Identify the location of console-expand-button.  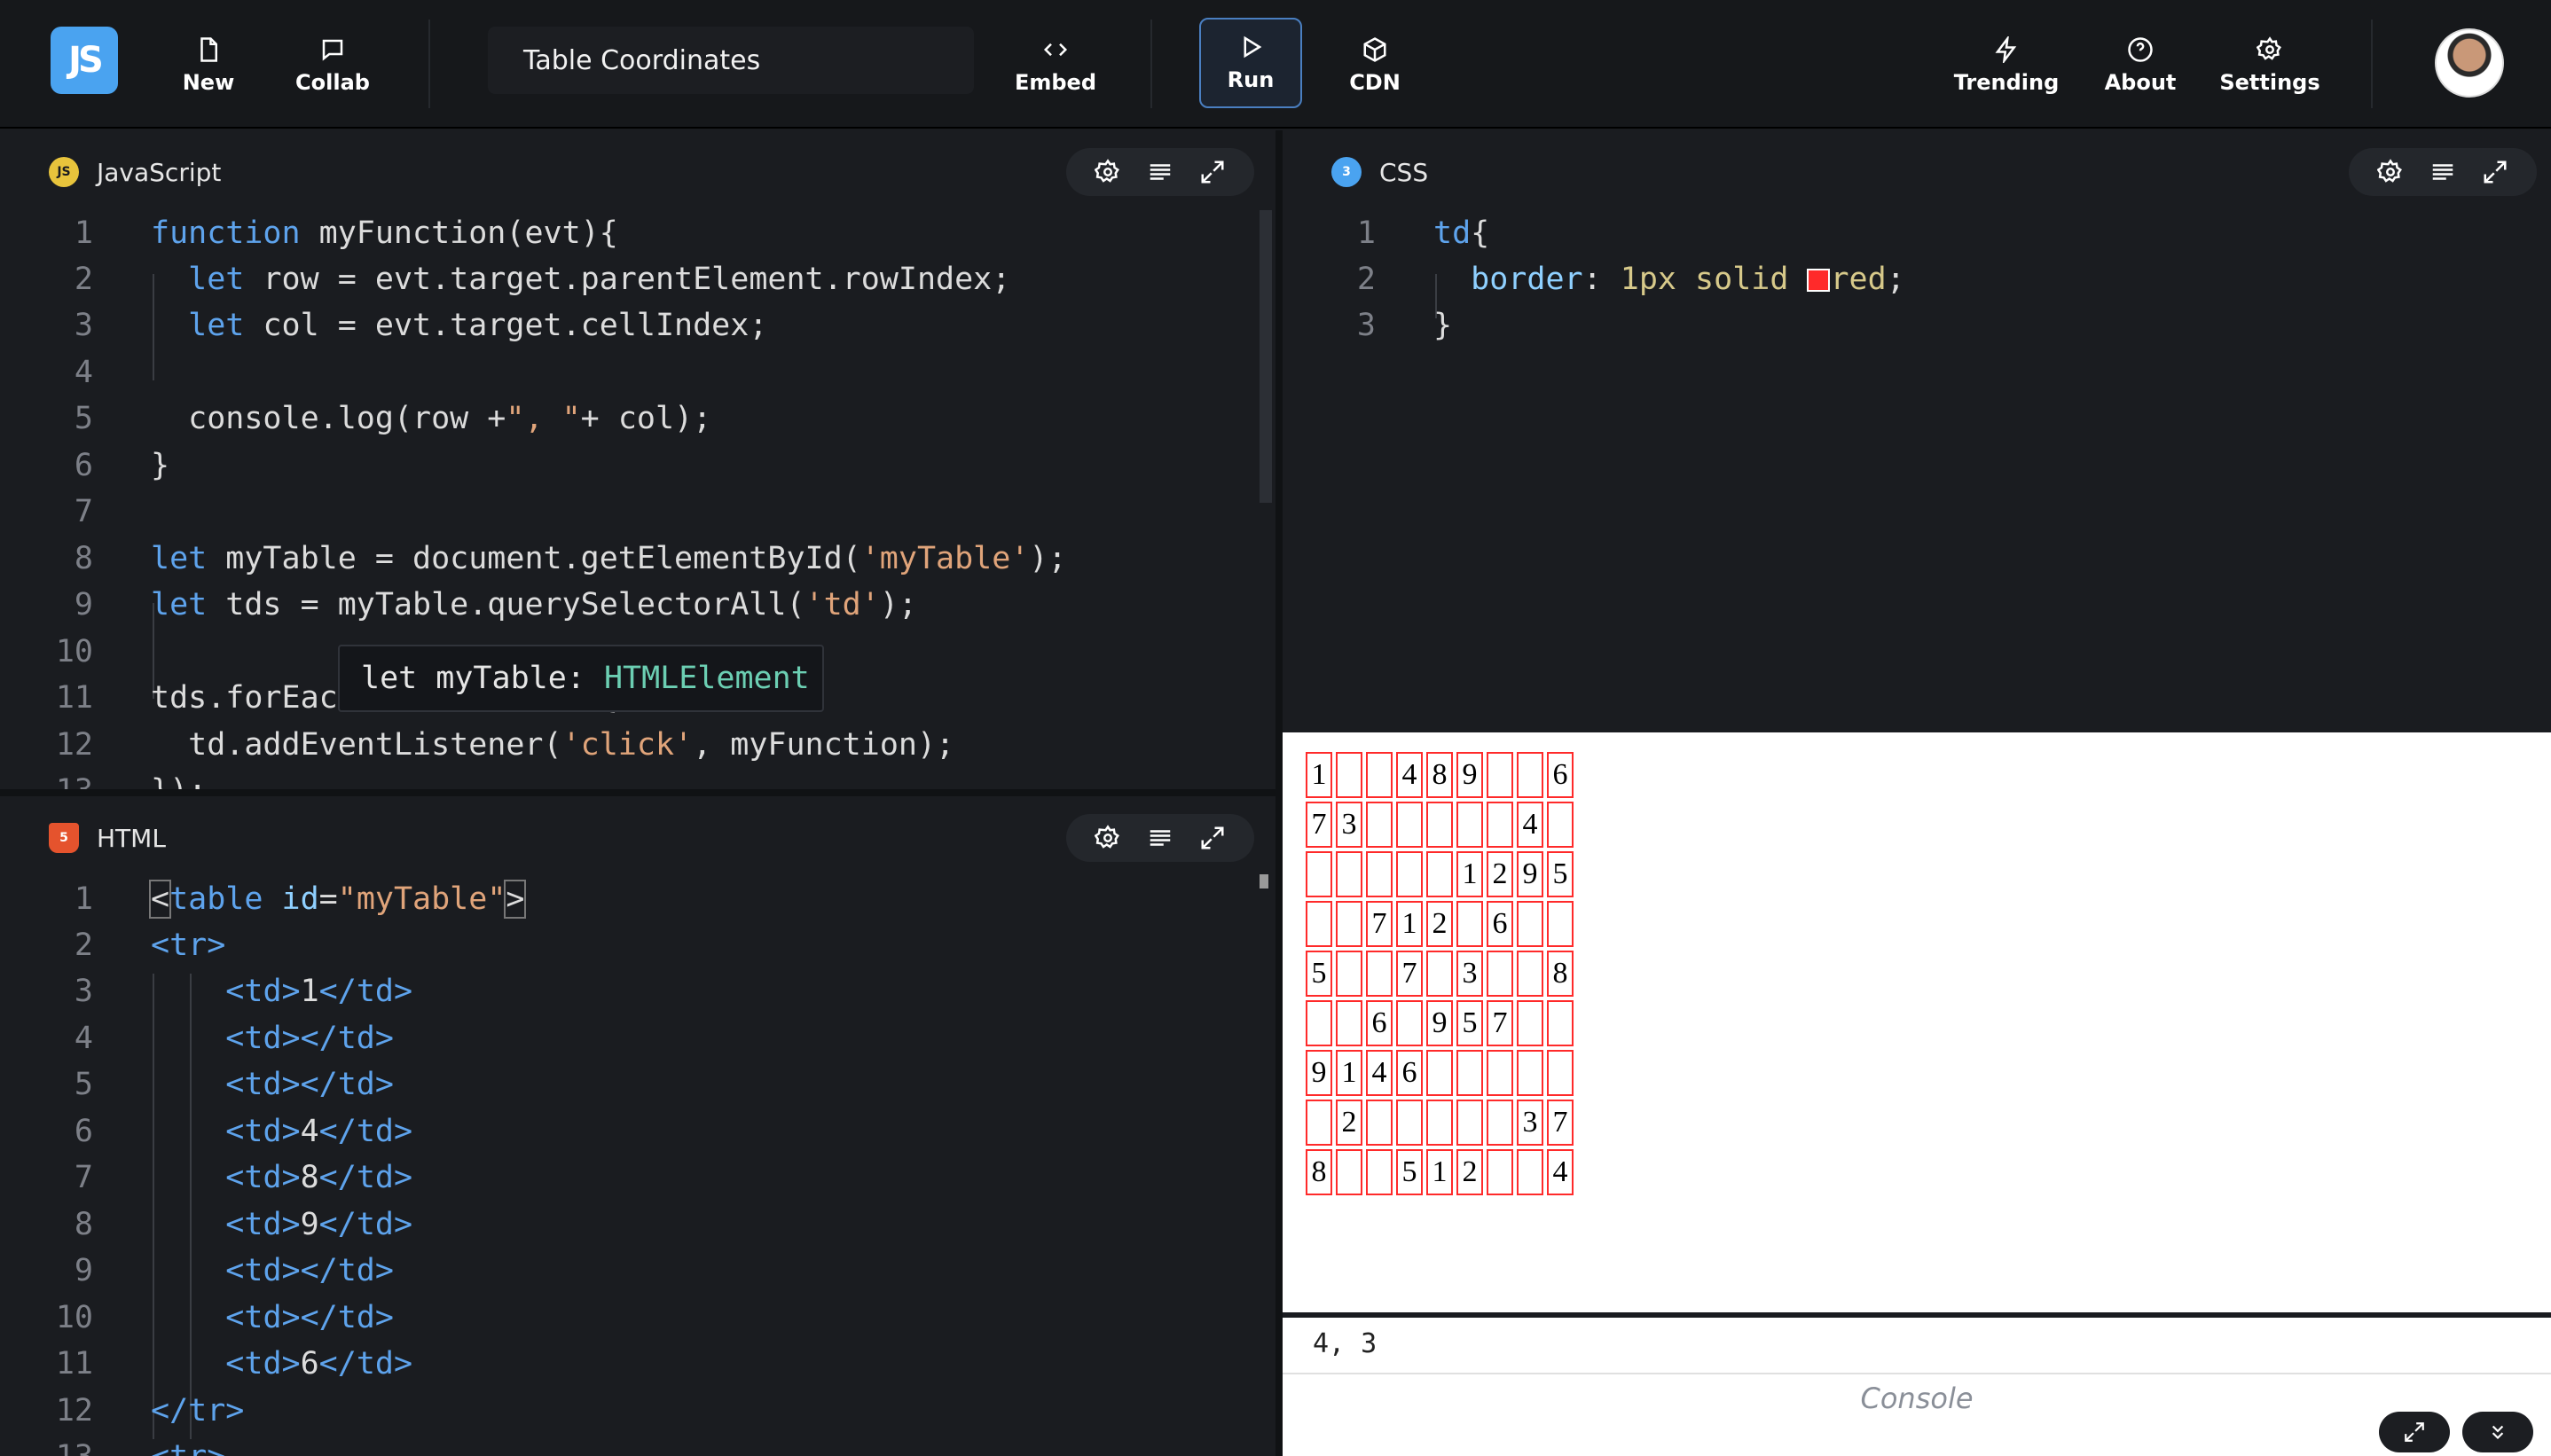
(2414, 1432).